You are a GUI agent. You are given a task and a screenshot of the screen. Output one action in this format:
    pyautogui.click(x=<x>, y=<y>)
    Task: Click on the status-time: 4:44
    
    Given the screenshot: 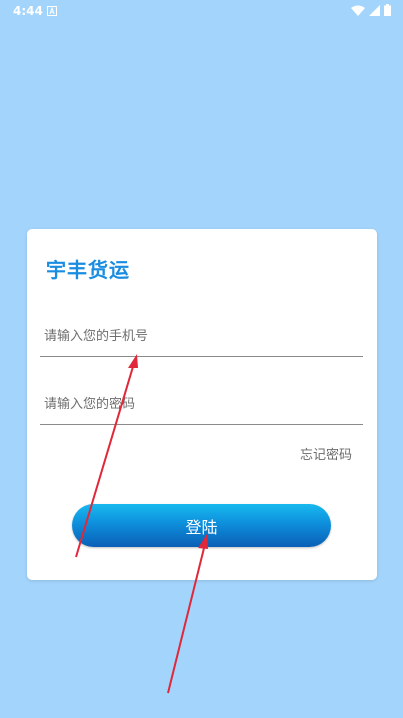 What is the action you would take?
    pyautogui.click(x=28, y=11)
    